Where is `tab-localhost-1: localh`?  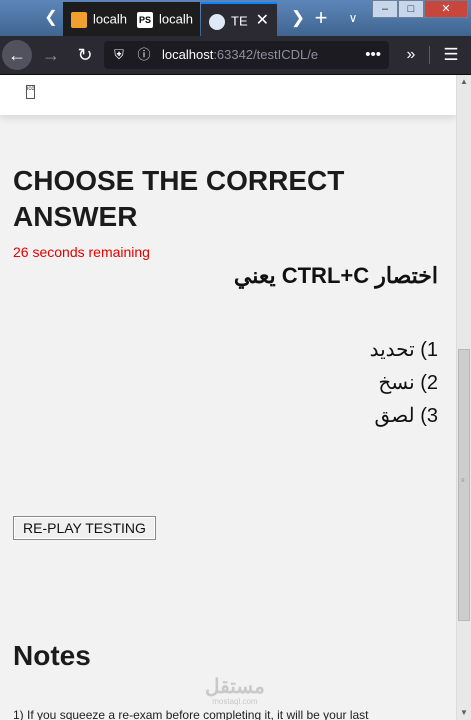
tab-localhost-1: localh is located at coordinates (96, 19).